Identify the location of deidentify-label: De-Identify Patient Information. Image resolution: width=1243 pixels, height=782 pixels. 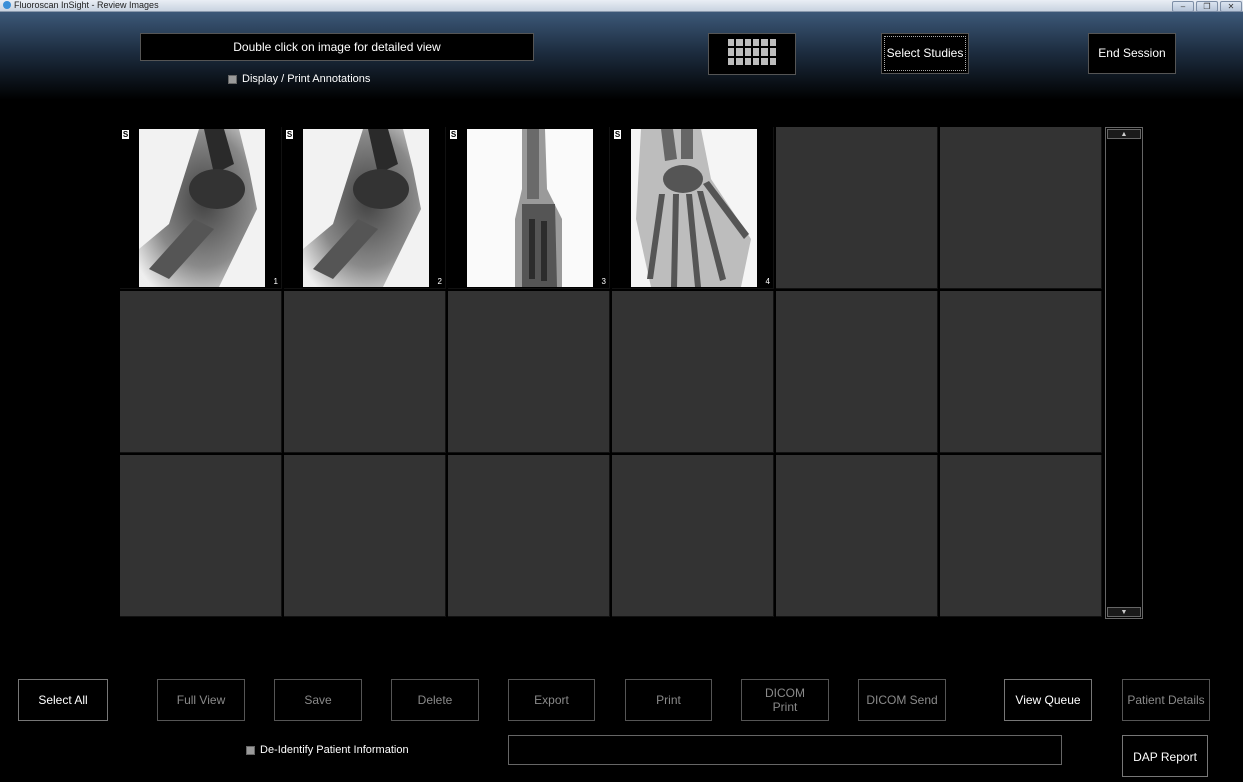
(334, 750).